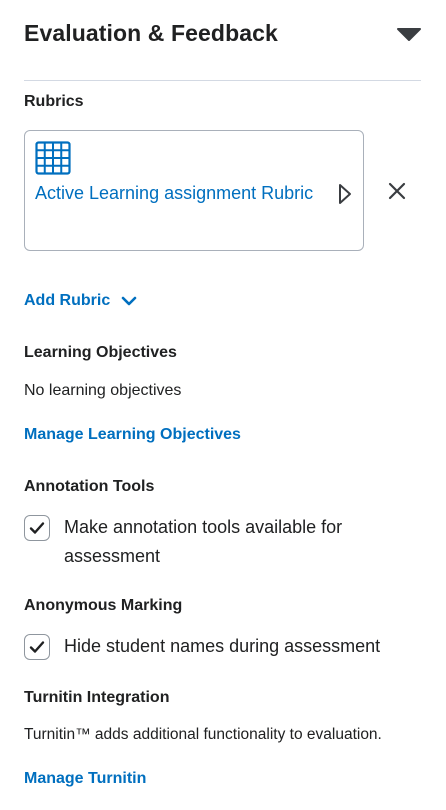 This screenshot has height=810, width=446. Describe the element at coordinates (222, 646) in the screenshot. I see `anonymous-marking-label: Hide student names during assessment` at that location.